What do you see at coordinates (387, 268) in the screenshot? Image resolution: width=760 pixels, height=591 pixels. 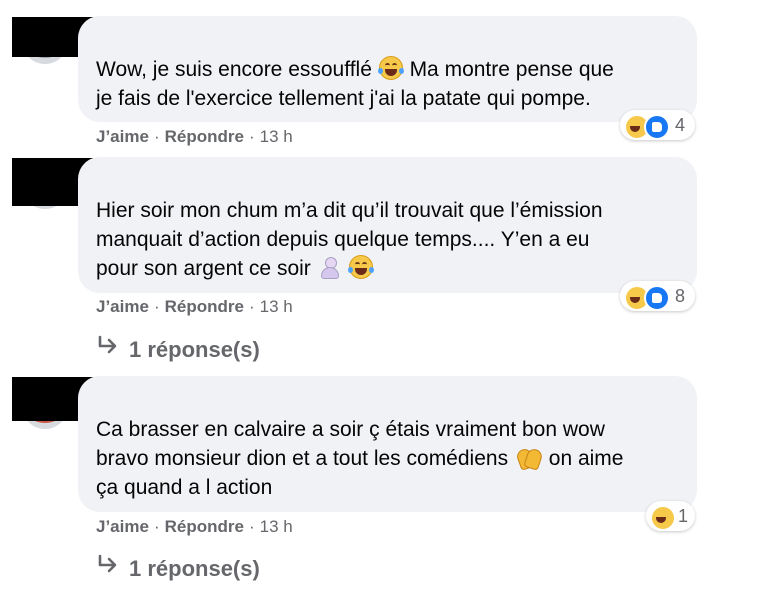 I see `comment-line: pour son argent ce soir` at bounding box center [387, 268].